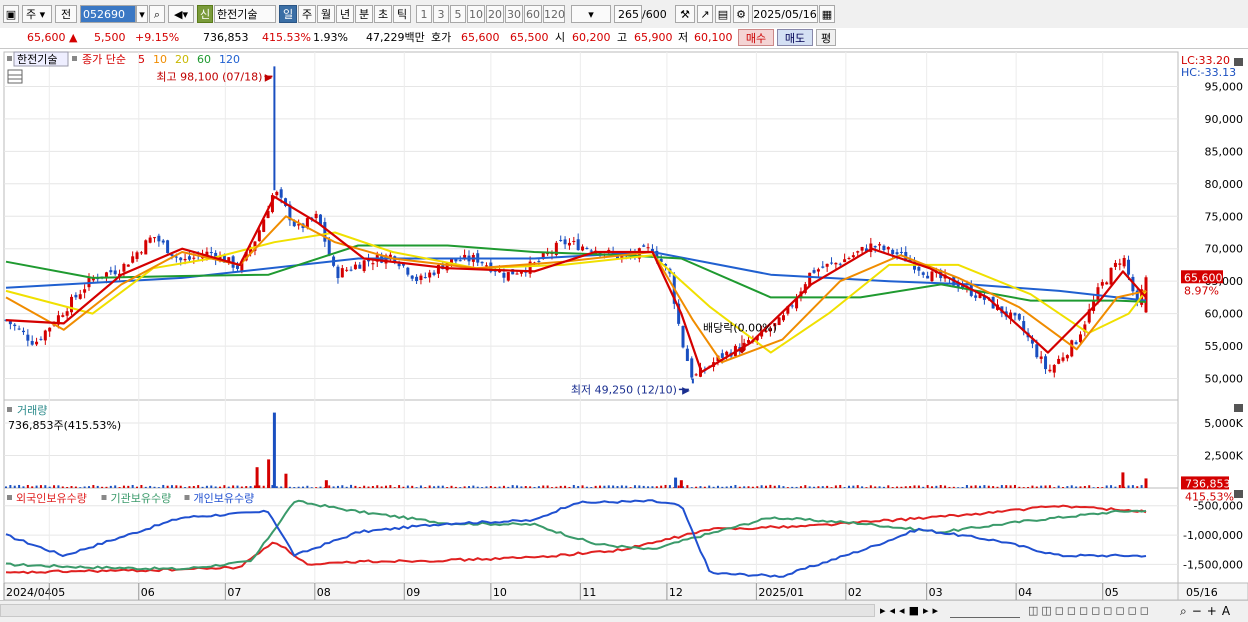 The height and width of the screenshot is (622, 1248). What do you see at coordinates (756, 37) in the screenshot?
I see `buy-button: 매수` at bounding box center [756, 37].